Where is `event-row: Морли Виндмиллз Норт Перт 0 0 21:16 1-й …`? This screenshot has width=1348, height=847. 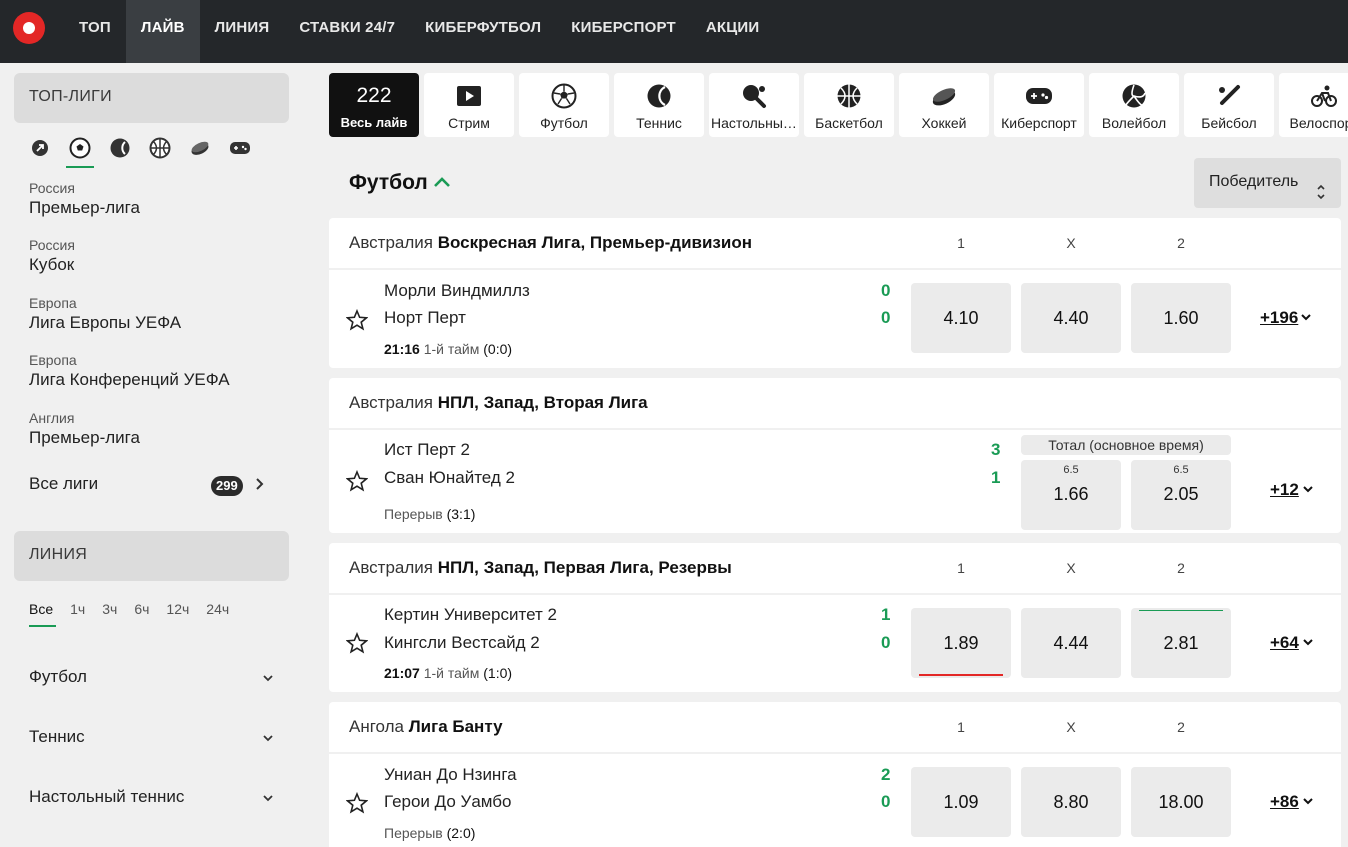 event-row: Морли Виндмиллз Норт Перт 0 0 21:16 1-й … is located at coordinates (835, 319).